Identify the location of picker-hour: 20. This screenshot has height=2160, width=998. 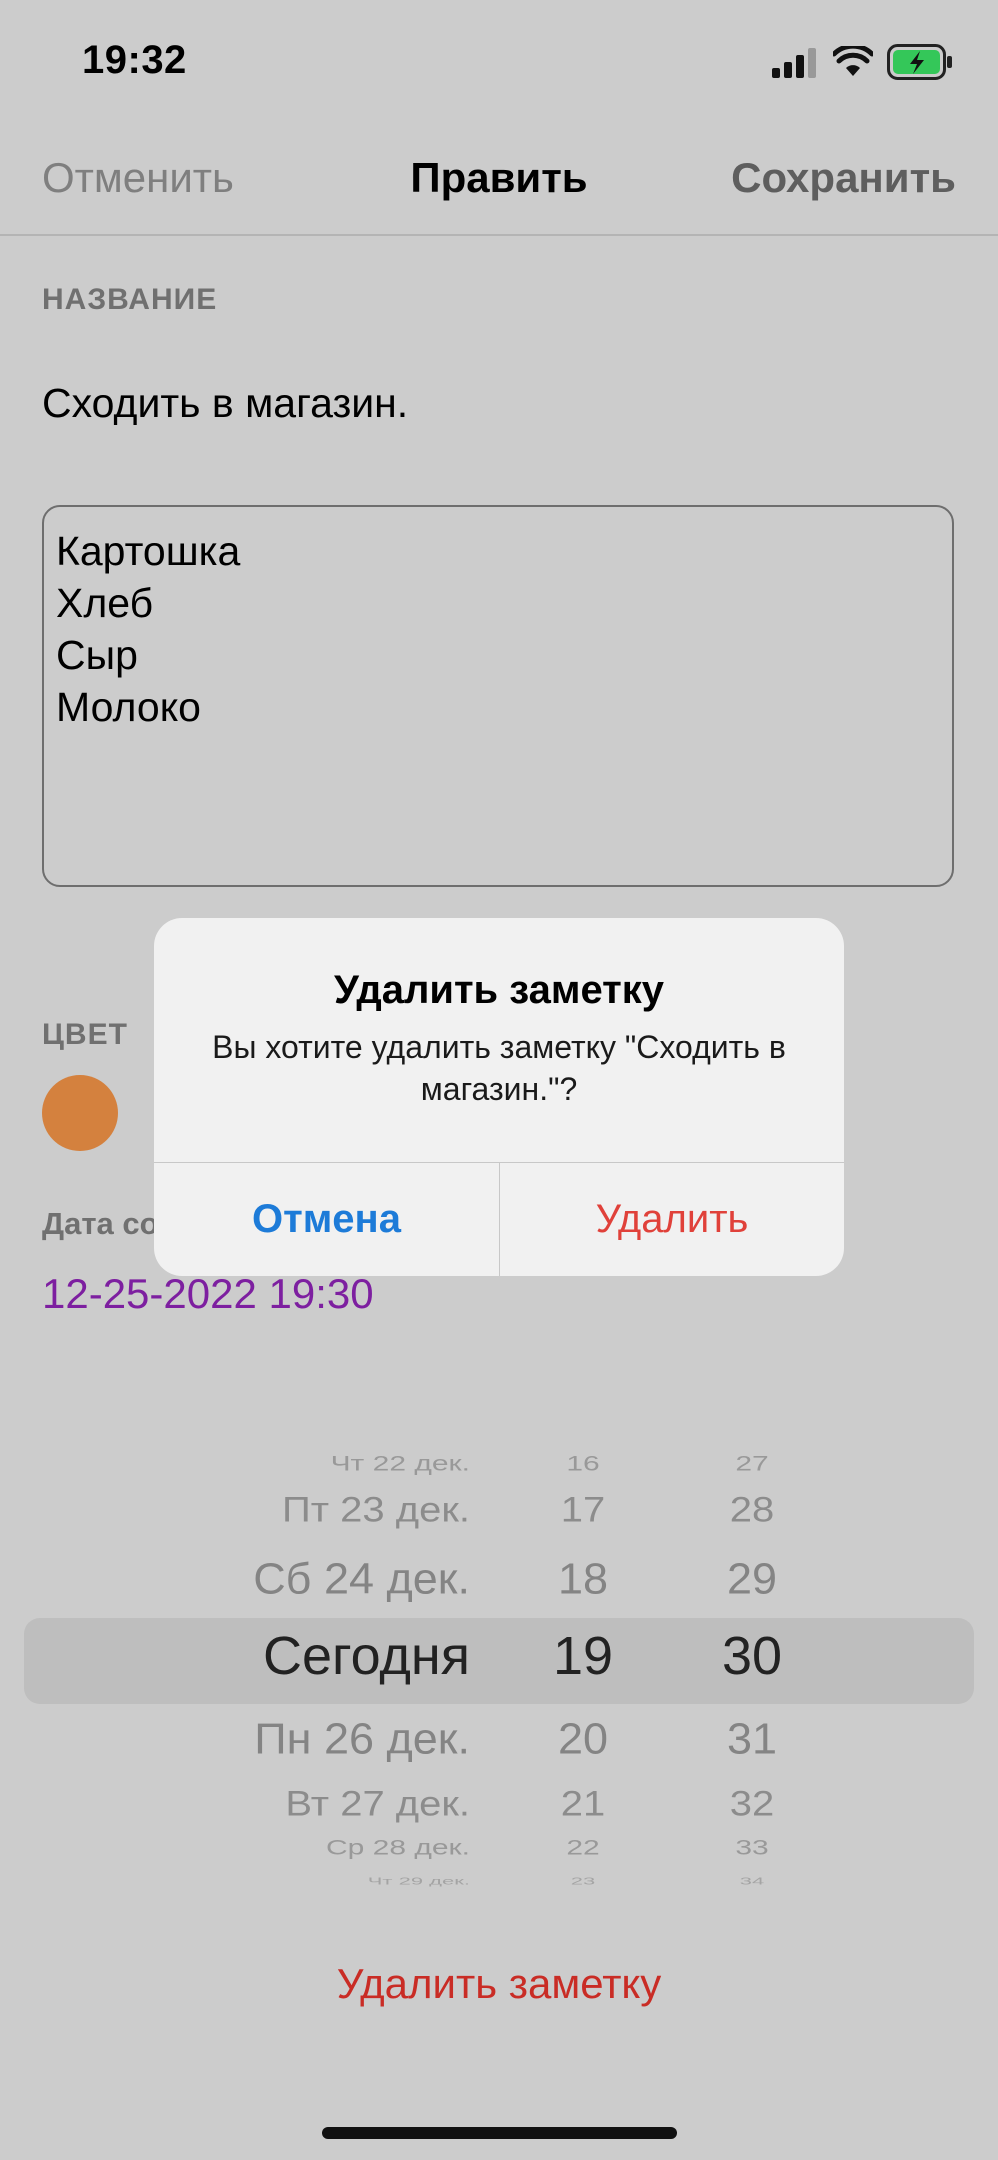
(583, 1738).